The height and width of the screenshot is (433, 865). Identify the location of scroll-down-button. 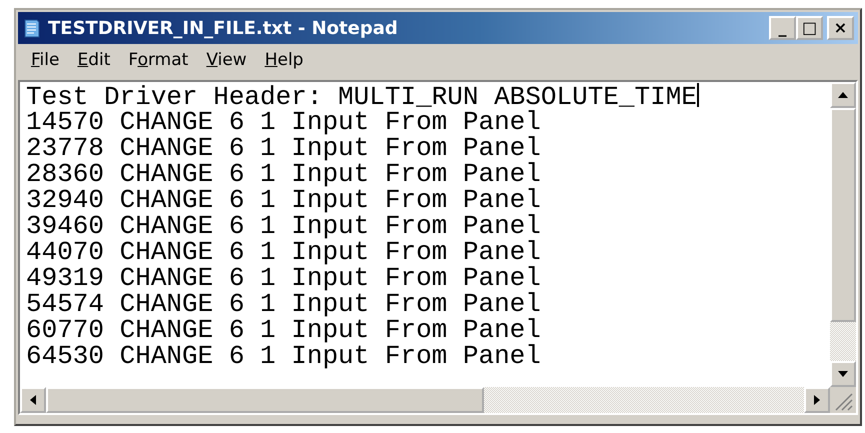
(843, 374).